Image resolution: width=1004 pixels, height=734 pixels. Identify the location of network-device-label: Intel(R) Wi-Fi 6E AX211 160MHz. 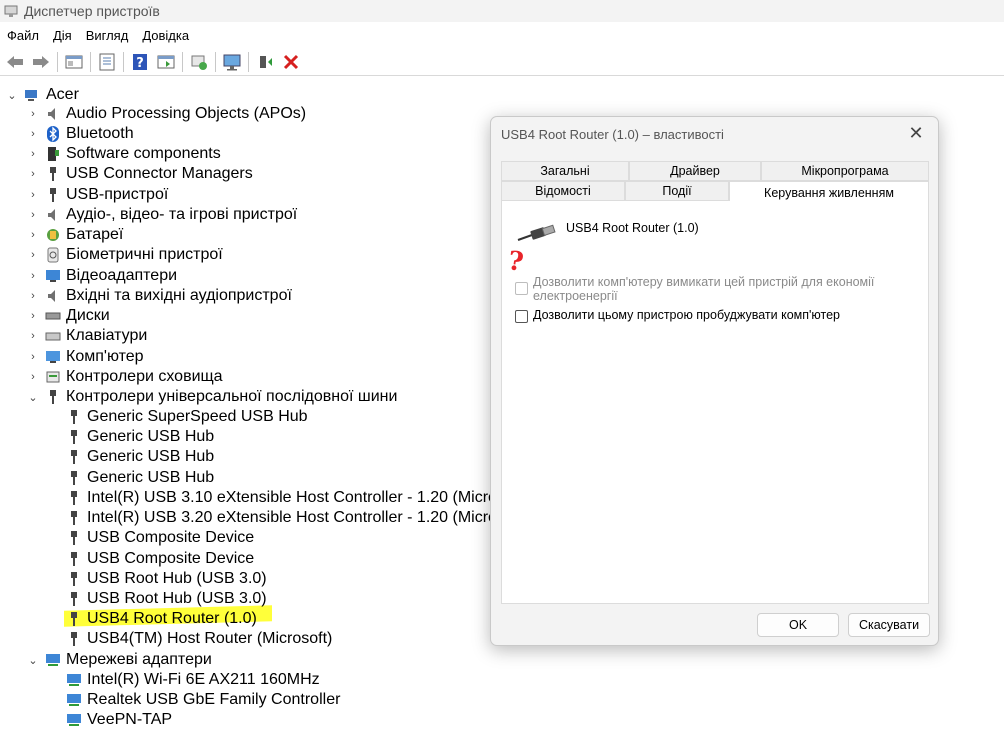
(203, 679).